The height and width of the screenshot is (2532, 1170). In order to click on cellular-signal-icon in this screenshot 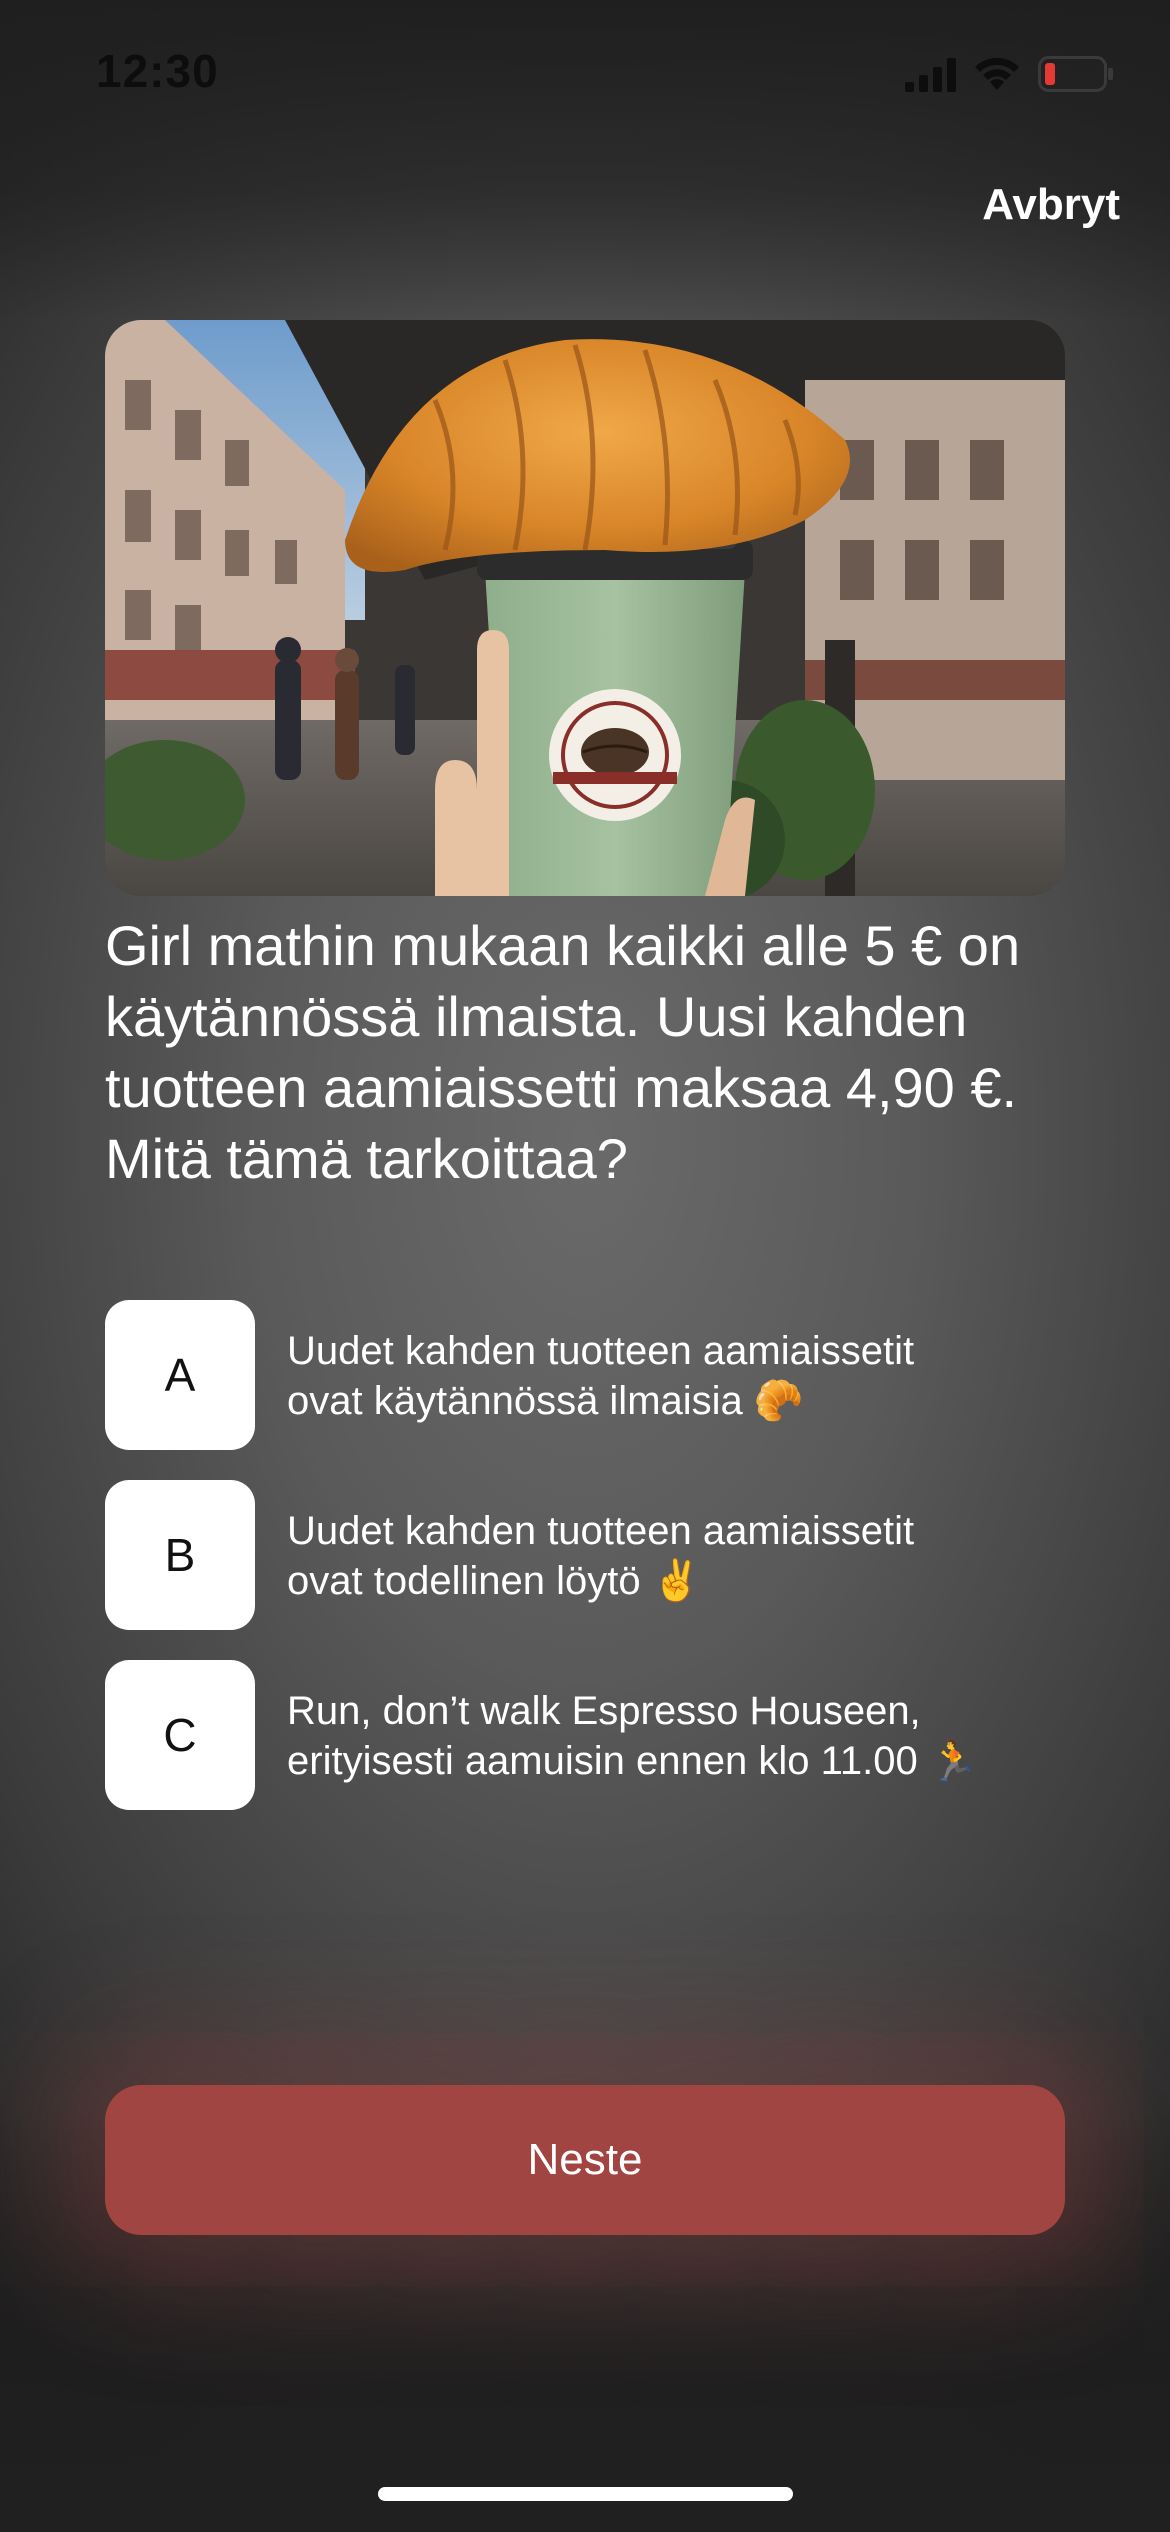, I will do `click(930, 75)`.